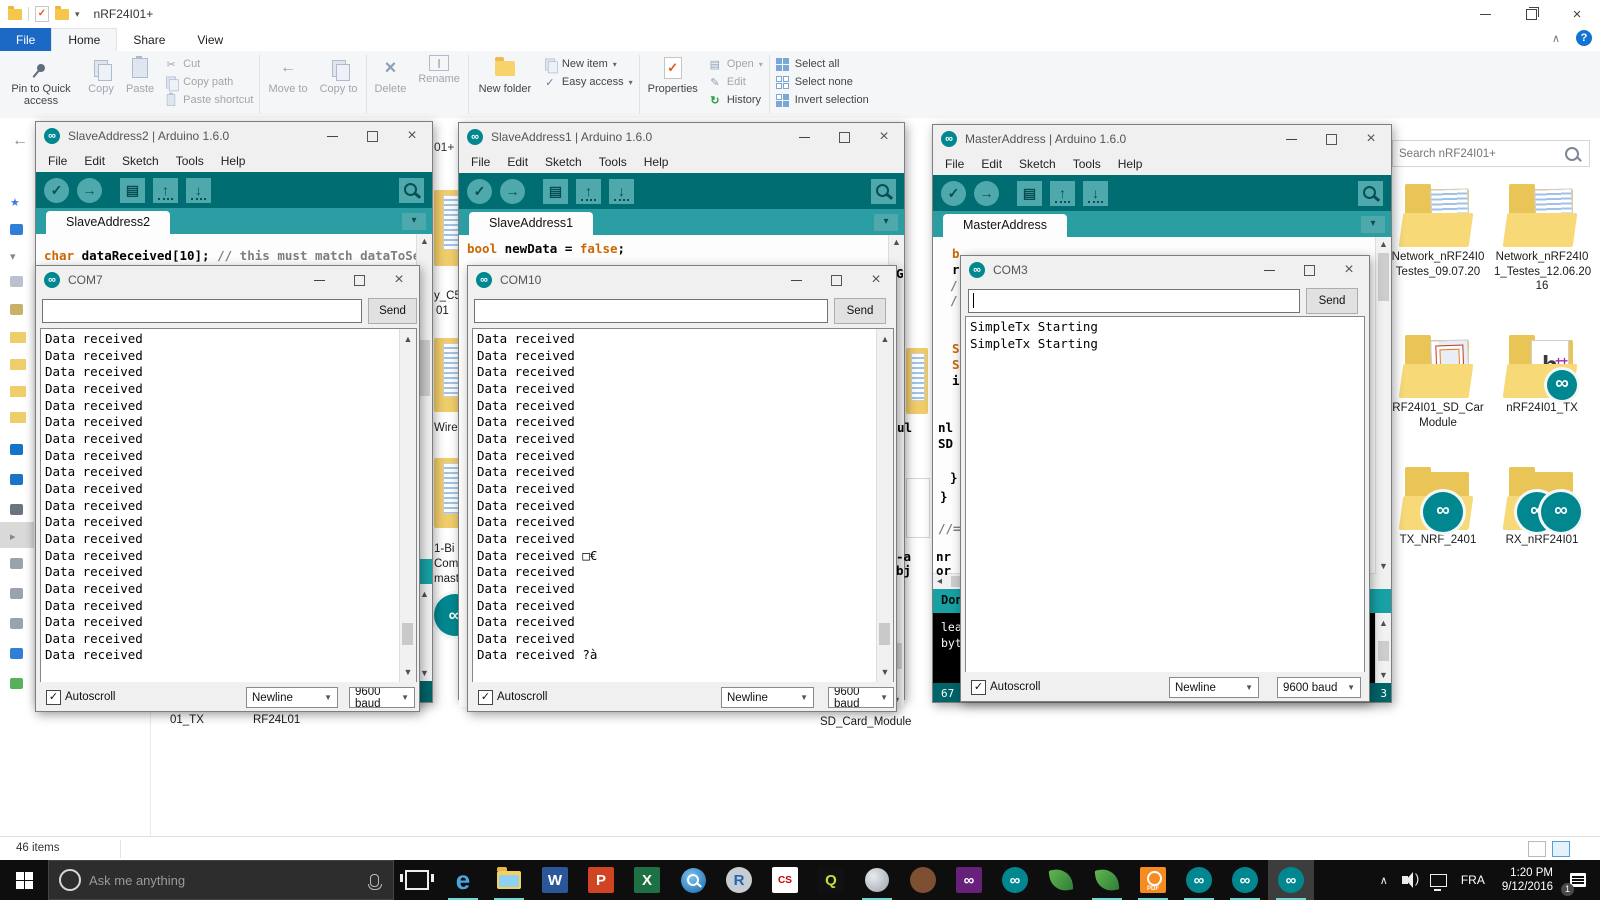 The height and width of the screenshot is (900, 1600). What do you see at coordinates (512, 191) in the screenshot?
I see `upload-button: →` at bounding box center [512, 191].